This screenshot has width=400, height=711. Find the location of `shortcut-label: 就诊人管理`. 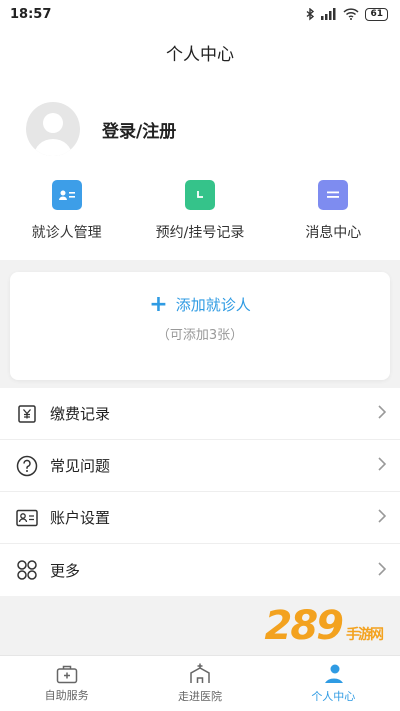

shortcut-label: 就诊人管理 is located at coordinates (66, 233).